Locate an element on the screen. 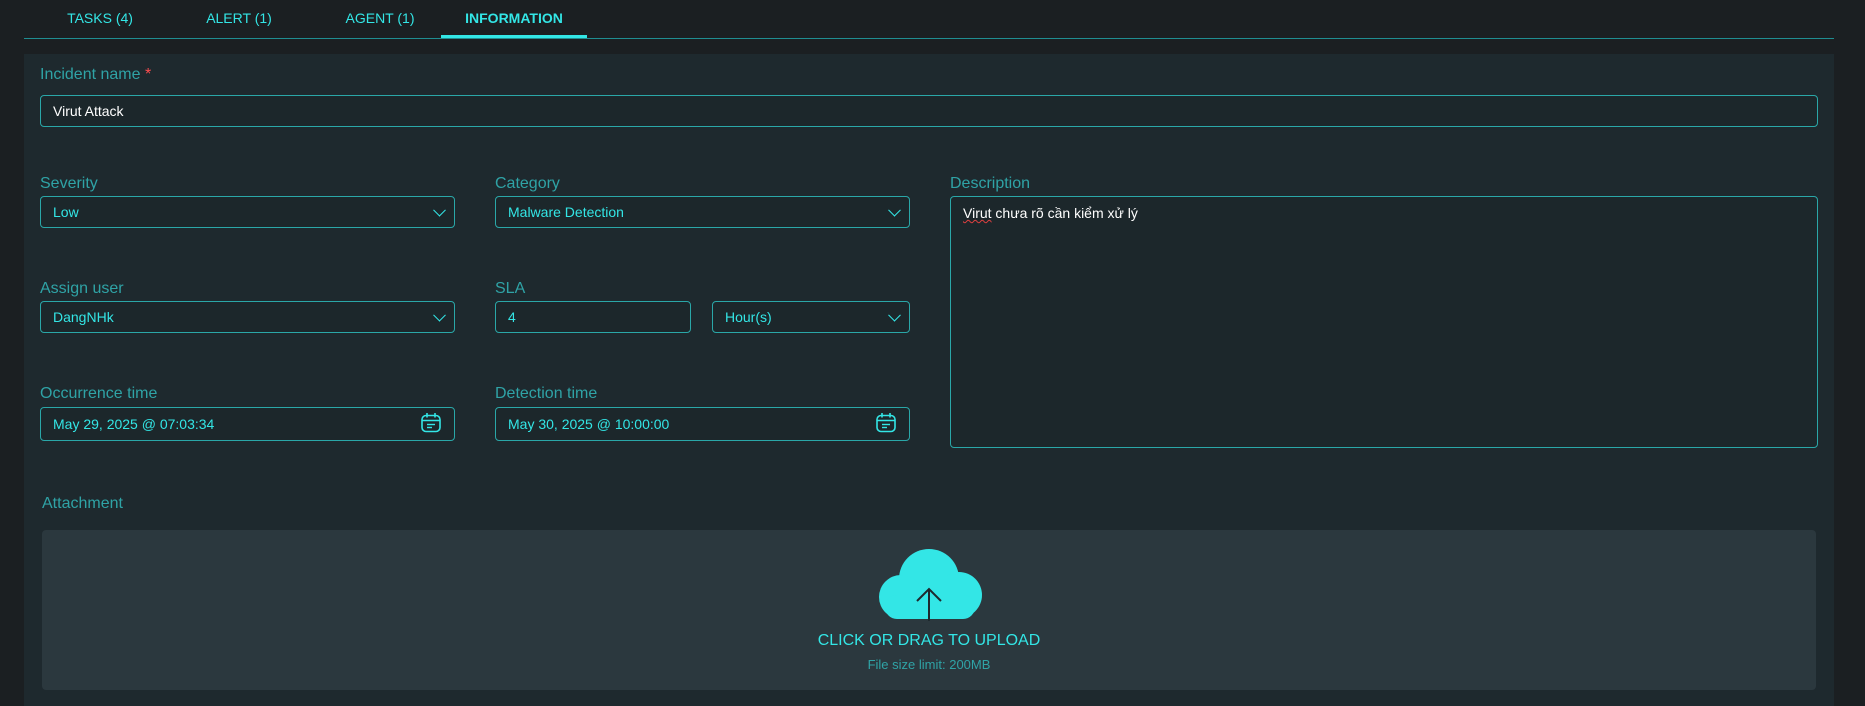 The image size is (1865, 706). sla-unit-select: Hour(s) is located at coordinates (811, 317).